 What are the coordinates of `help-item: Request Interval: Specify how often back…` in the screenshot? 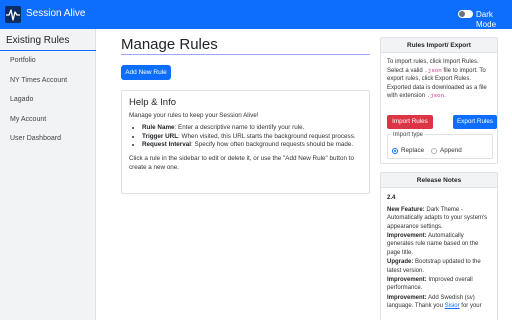 It's located at (252, 145).